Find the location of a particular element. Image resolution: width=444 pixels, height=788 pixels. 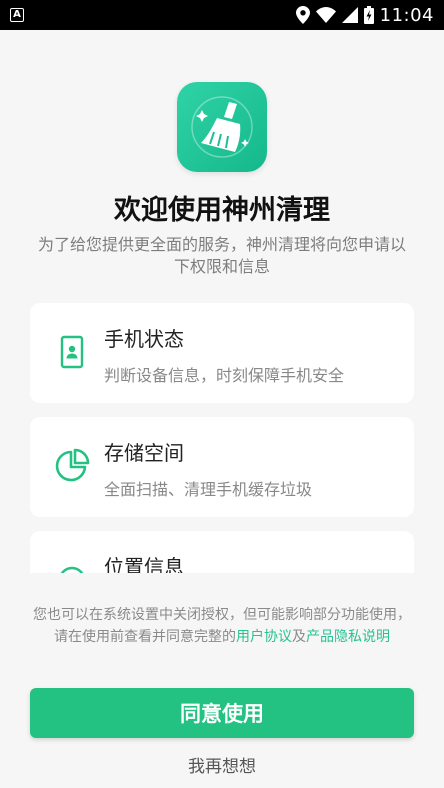

pie-chart-icon is located at coordinates (72, 465).